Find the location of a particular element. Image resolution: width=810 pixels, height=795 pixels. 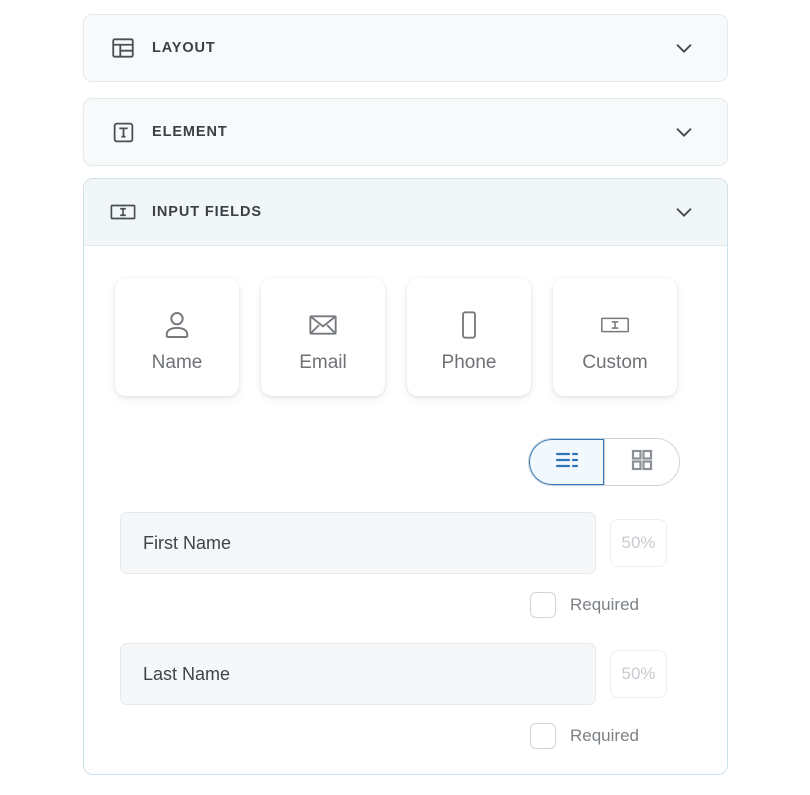

view-toggle-grid-button is located at coordinates (641, 462).